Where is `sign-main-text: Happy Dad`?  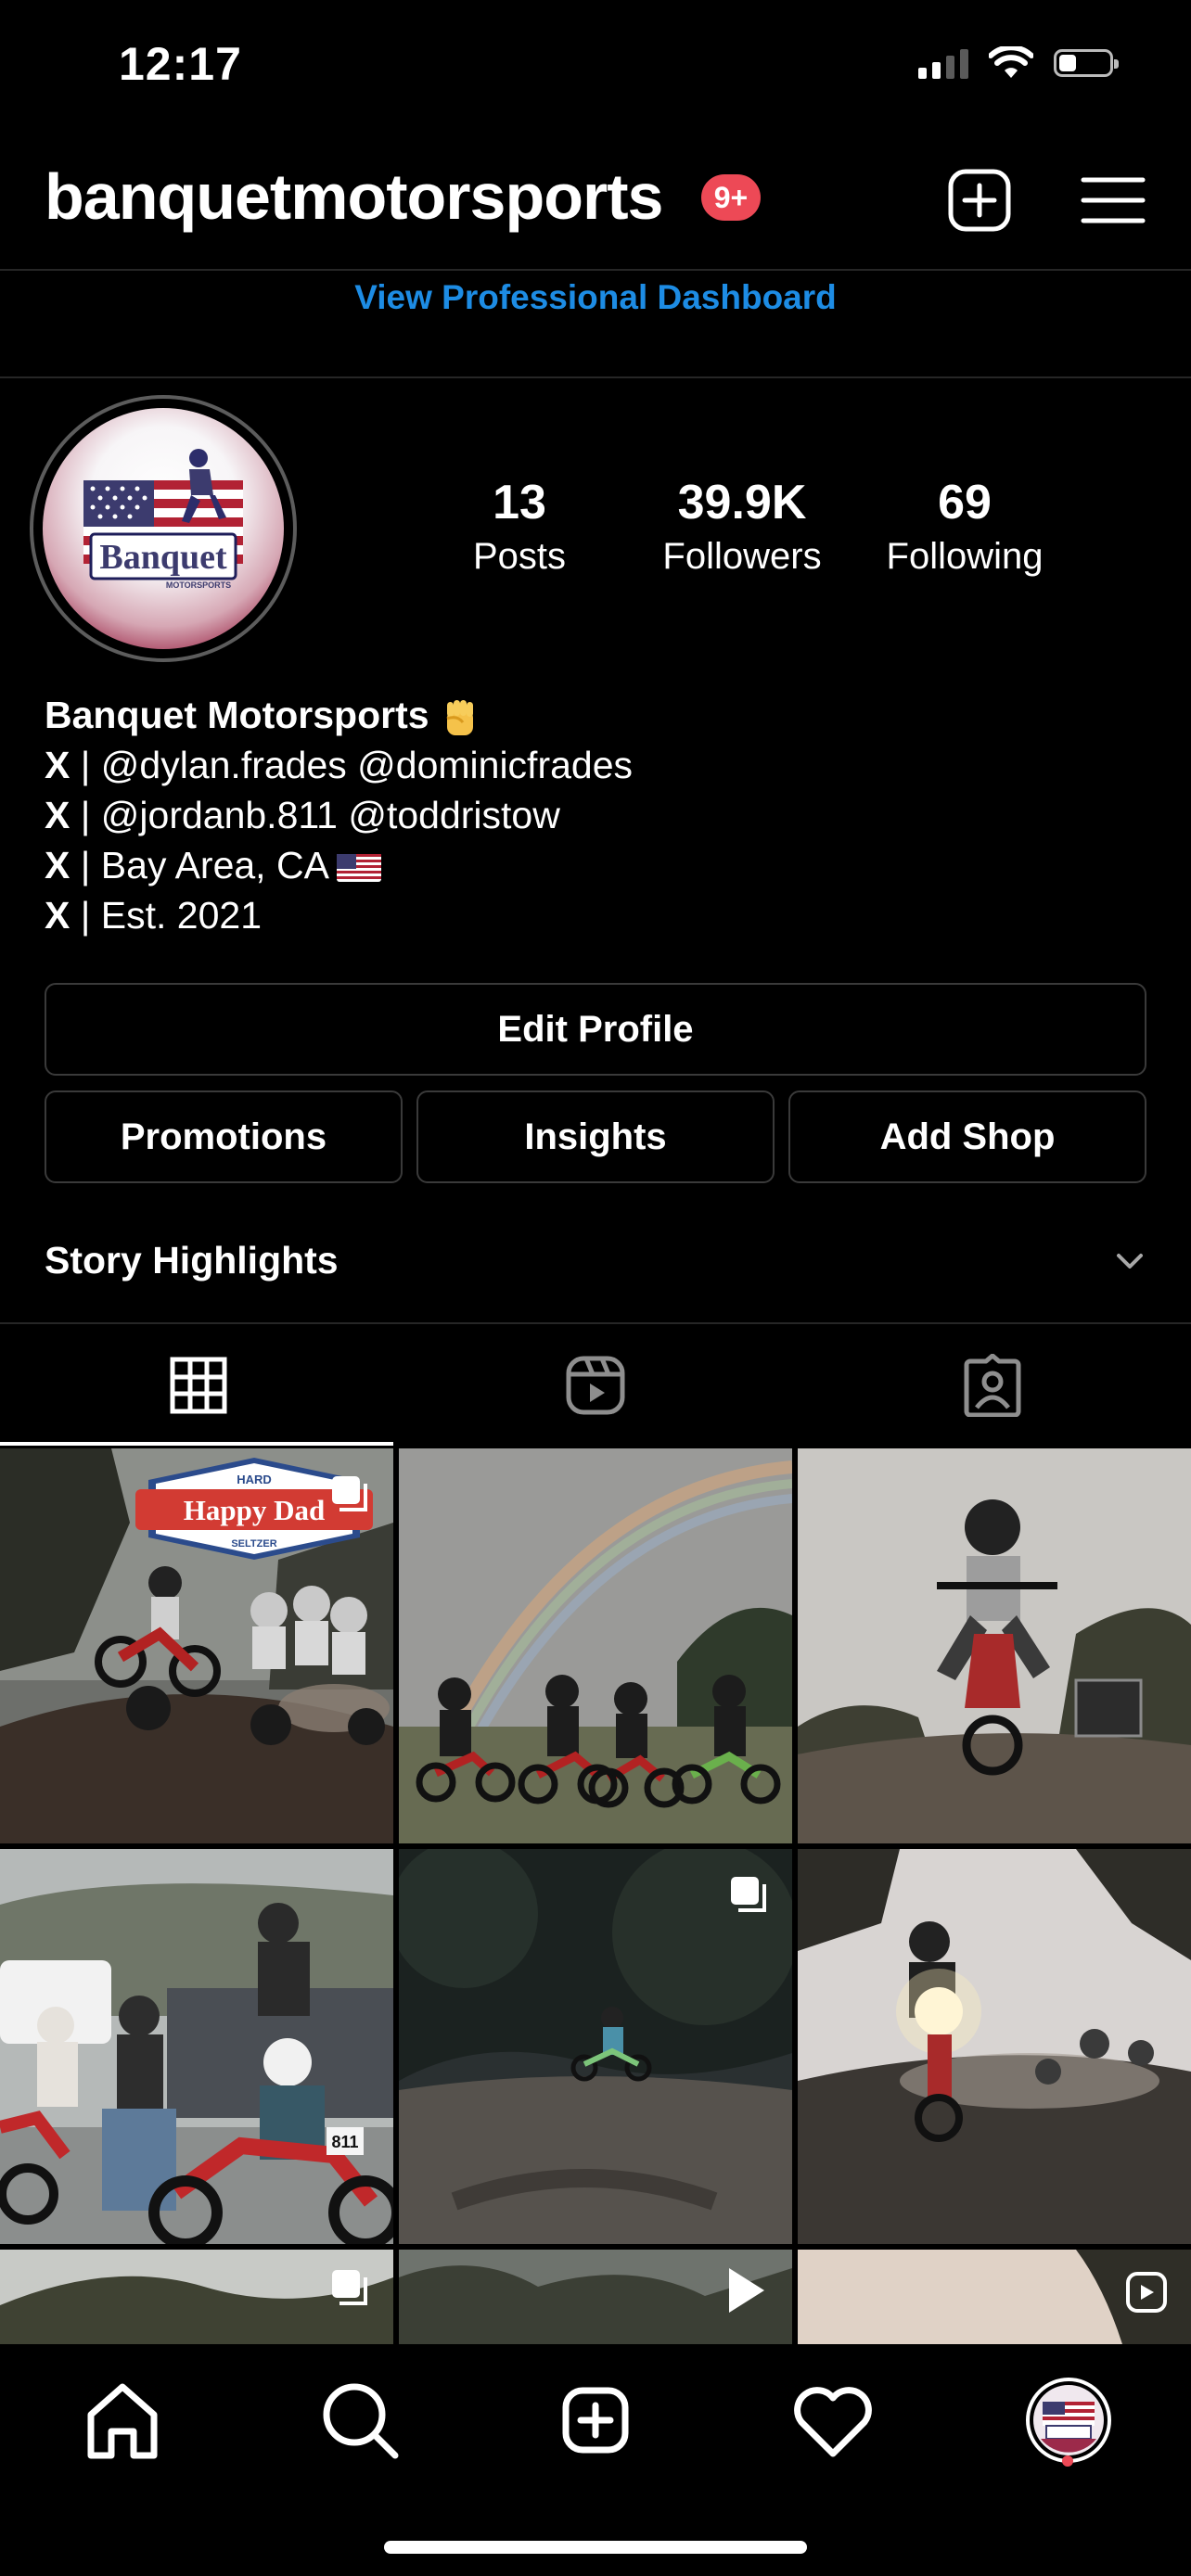
sign-main-text: Happy Dad is located at coordinates (254, 1510).